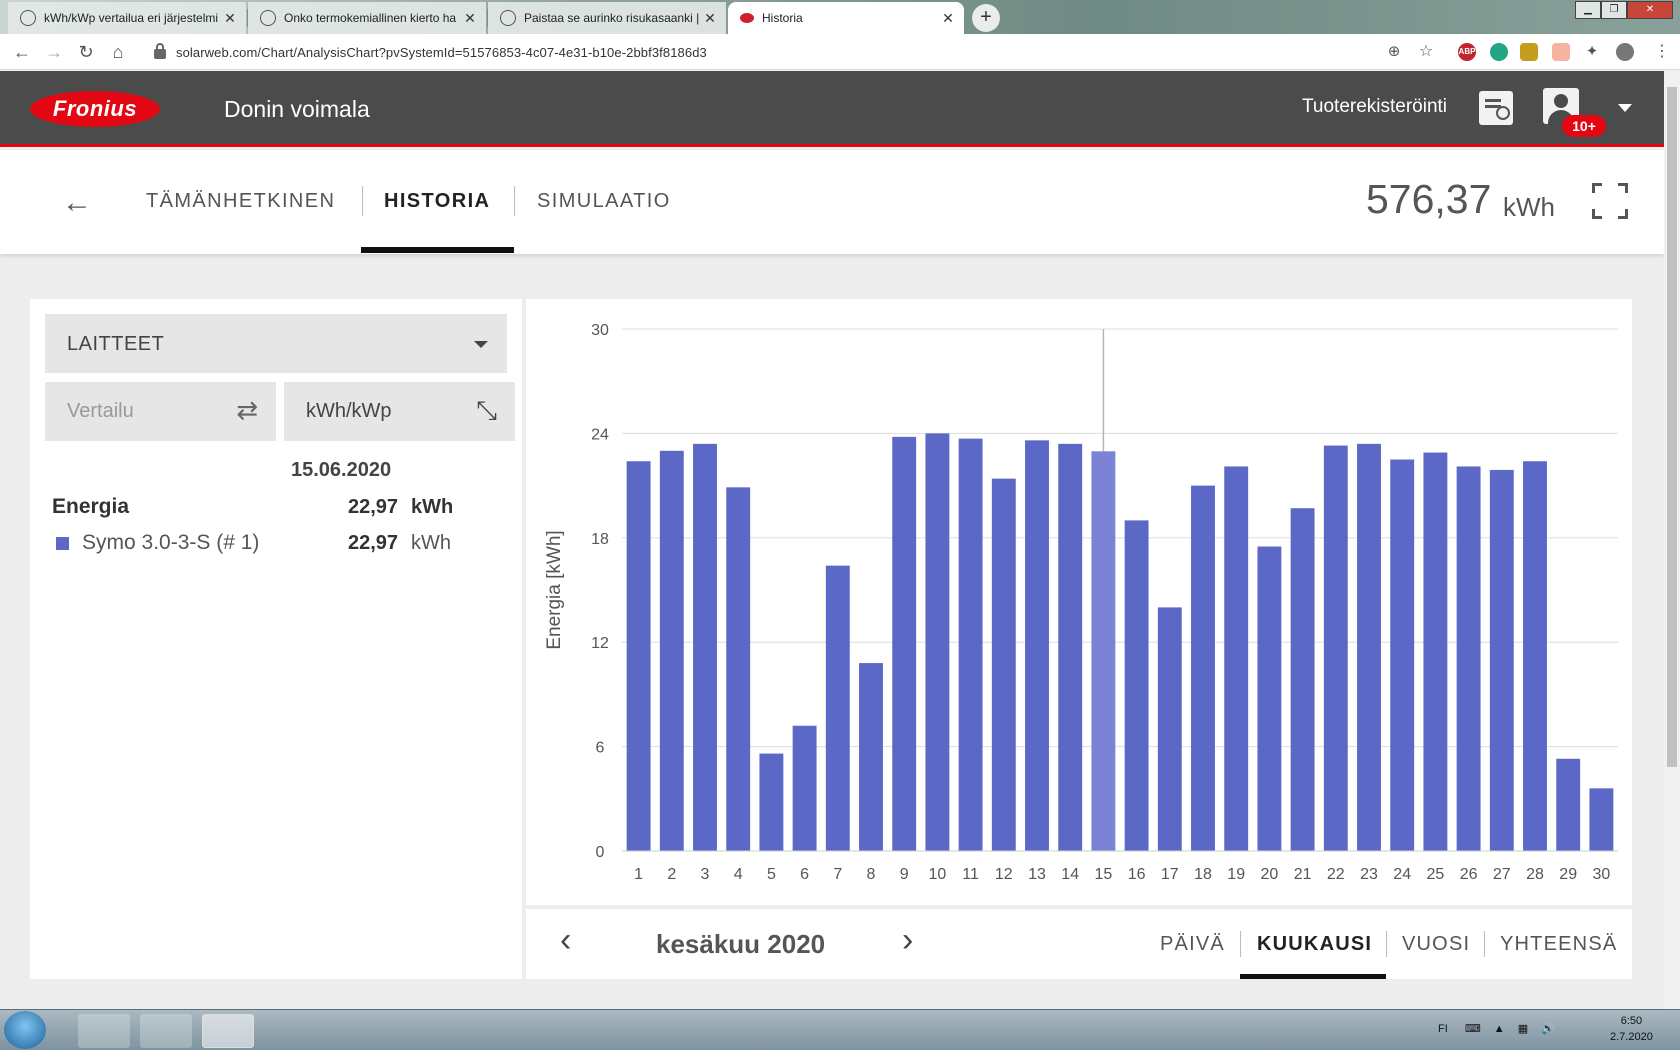  What do you see at coordinates (1625, 52) in the screenshot?
I see `profile-avatar-icon` at bounding box center [1625, 52].